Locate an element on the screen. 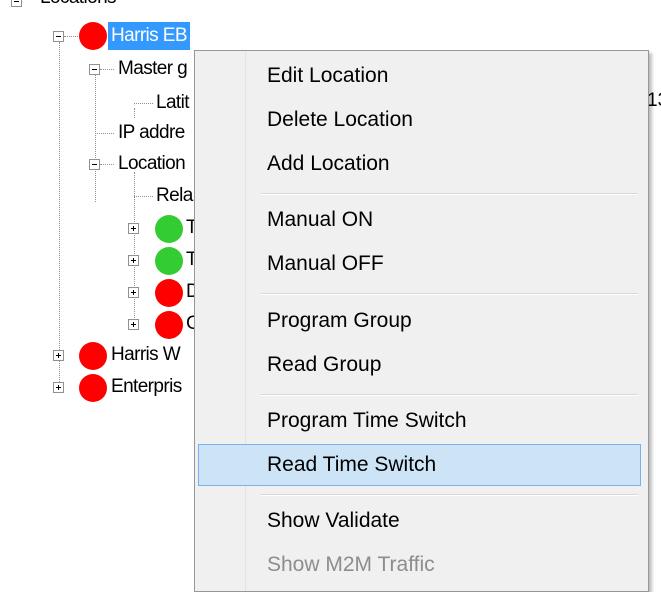  tree-node-harris-eb: Harris EB is located at coordinates (149, 36).